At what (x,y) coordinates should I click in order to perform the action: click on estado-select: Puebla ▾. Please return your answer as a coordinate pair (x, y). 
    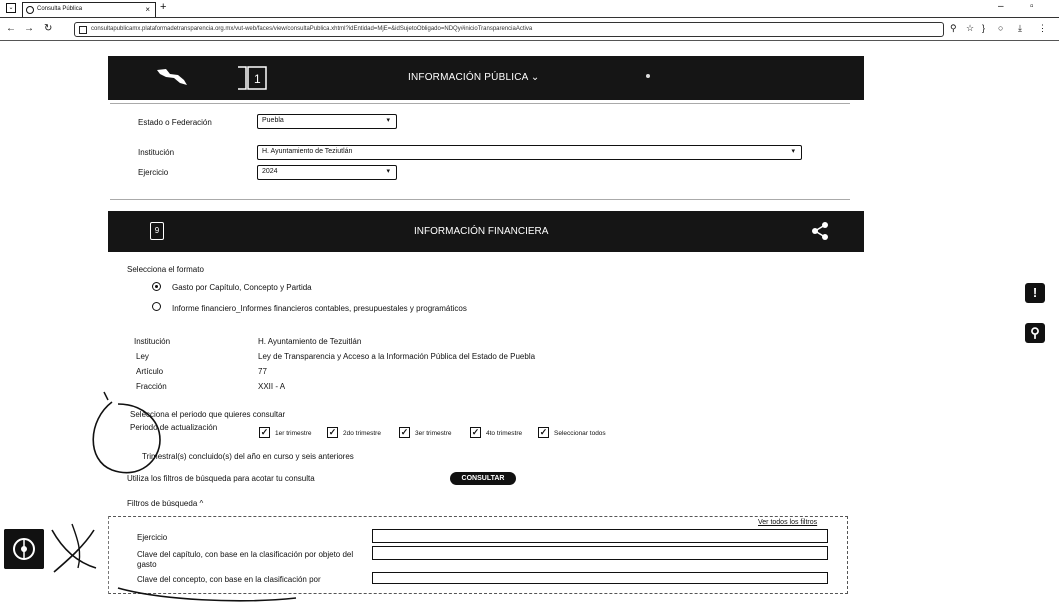
    Looking at the image, I should click on (327, 121).